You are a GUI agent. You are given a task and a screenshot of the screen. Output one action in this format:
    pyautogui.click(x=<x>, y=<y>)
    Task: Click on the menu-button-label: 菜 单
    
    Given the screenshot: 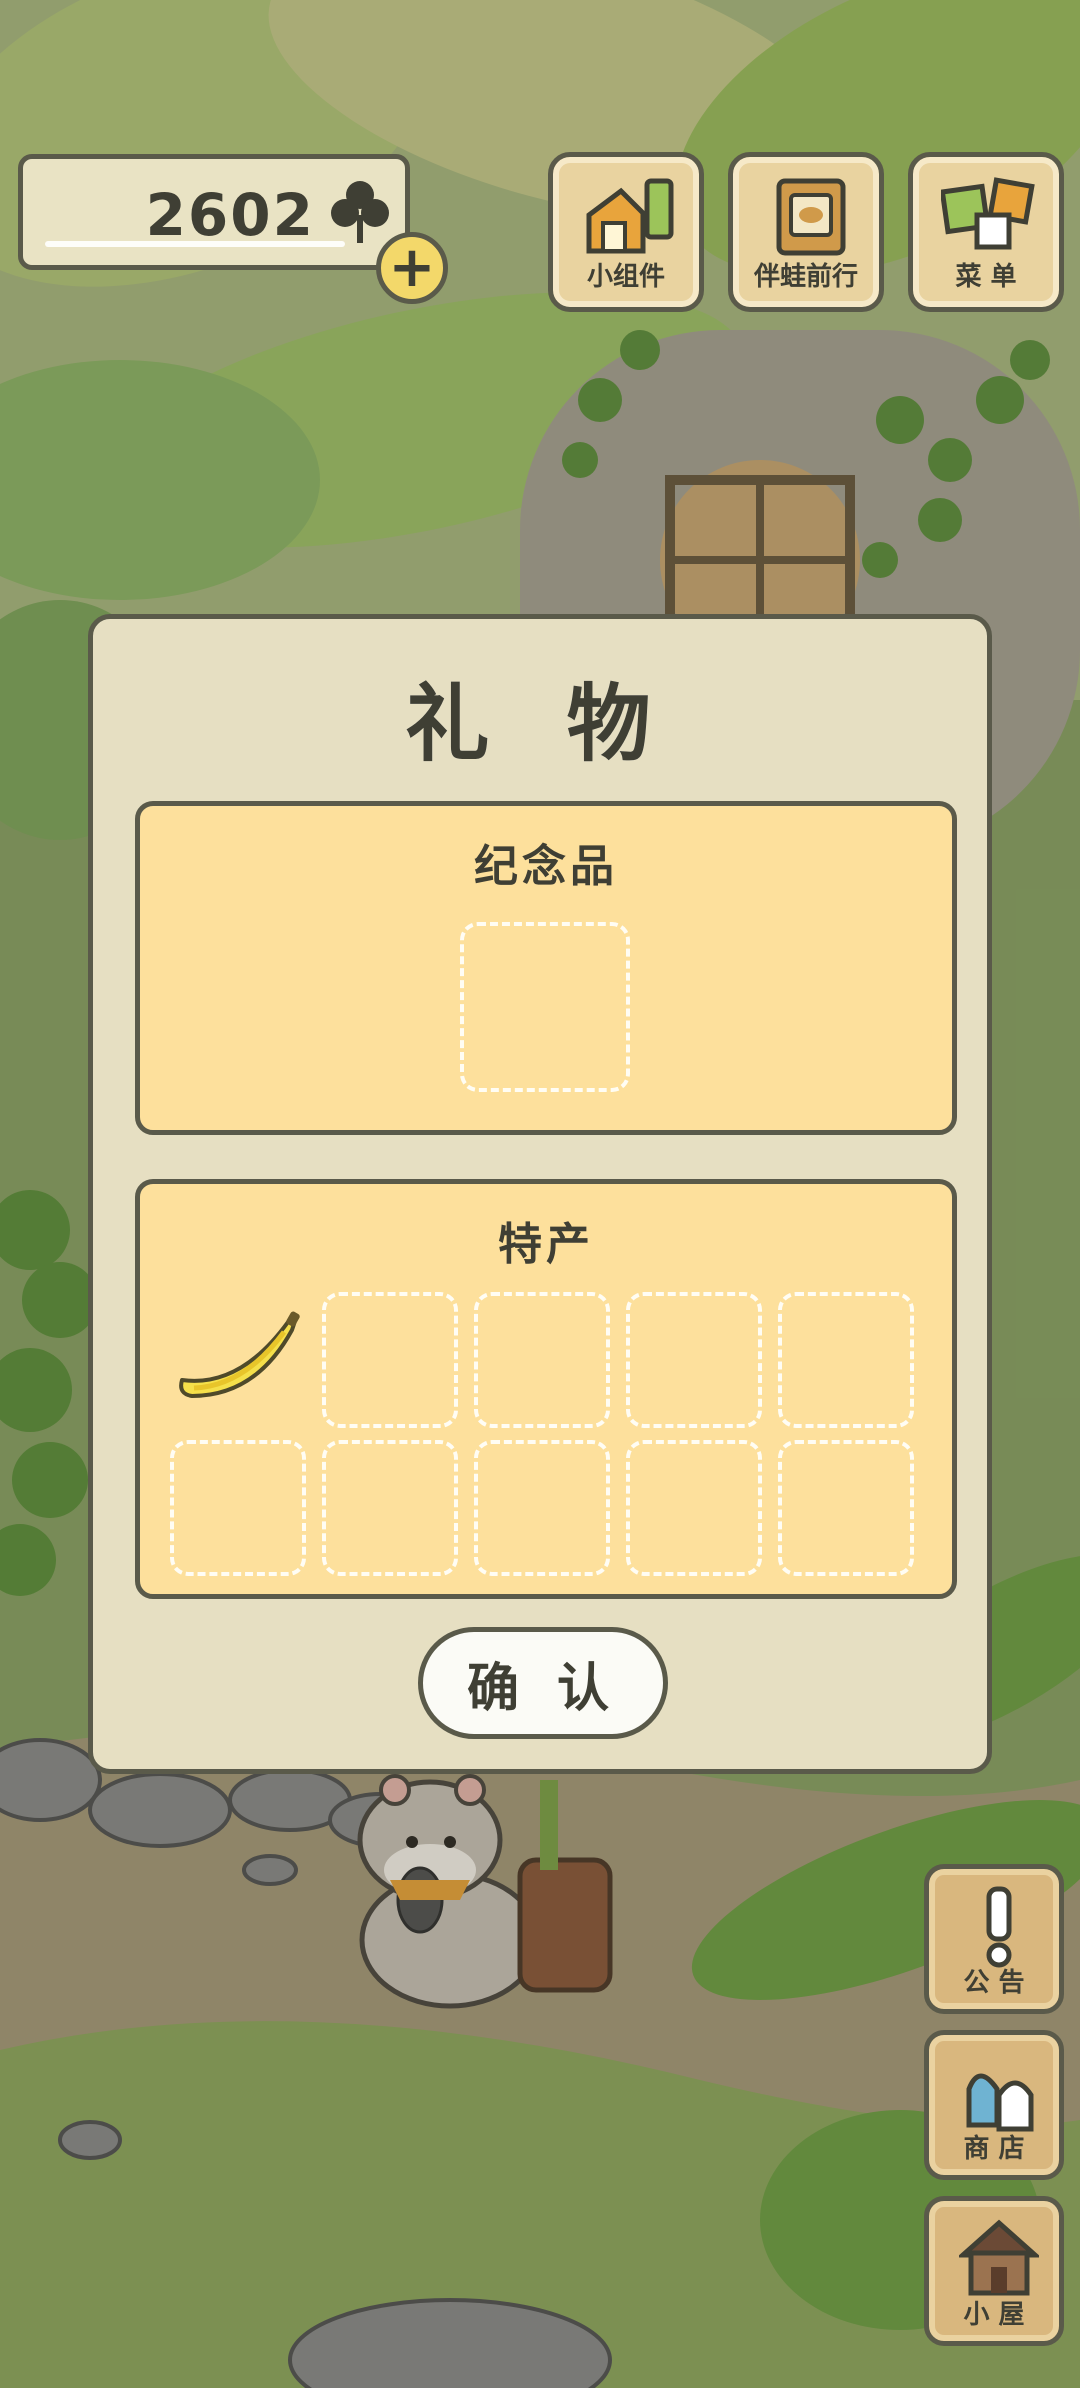 What is the action you would take?
    pyautogui.click(x=986, y=277)
    